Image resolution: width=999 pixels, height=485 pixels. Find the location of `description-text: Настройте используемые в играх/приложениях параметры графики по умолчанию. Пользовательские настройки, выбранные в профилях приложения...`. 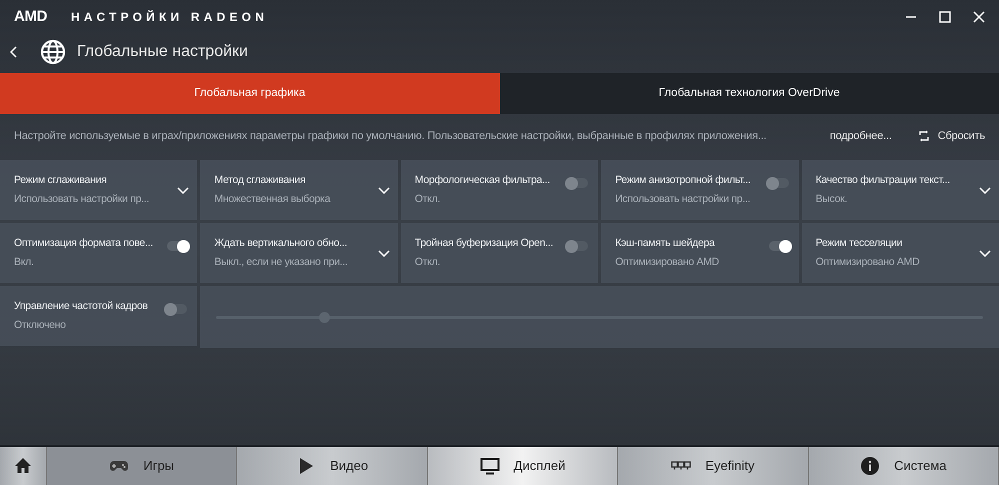

description-text: Настройте используемые в играх/приложениях параметры графики по умолчанию. Пользовательские настройки, выбранные в профилях приложения... is located at coordinates (390, 136).